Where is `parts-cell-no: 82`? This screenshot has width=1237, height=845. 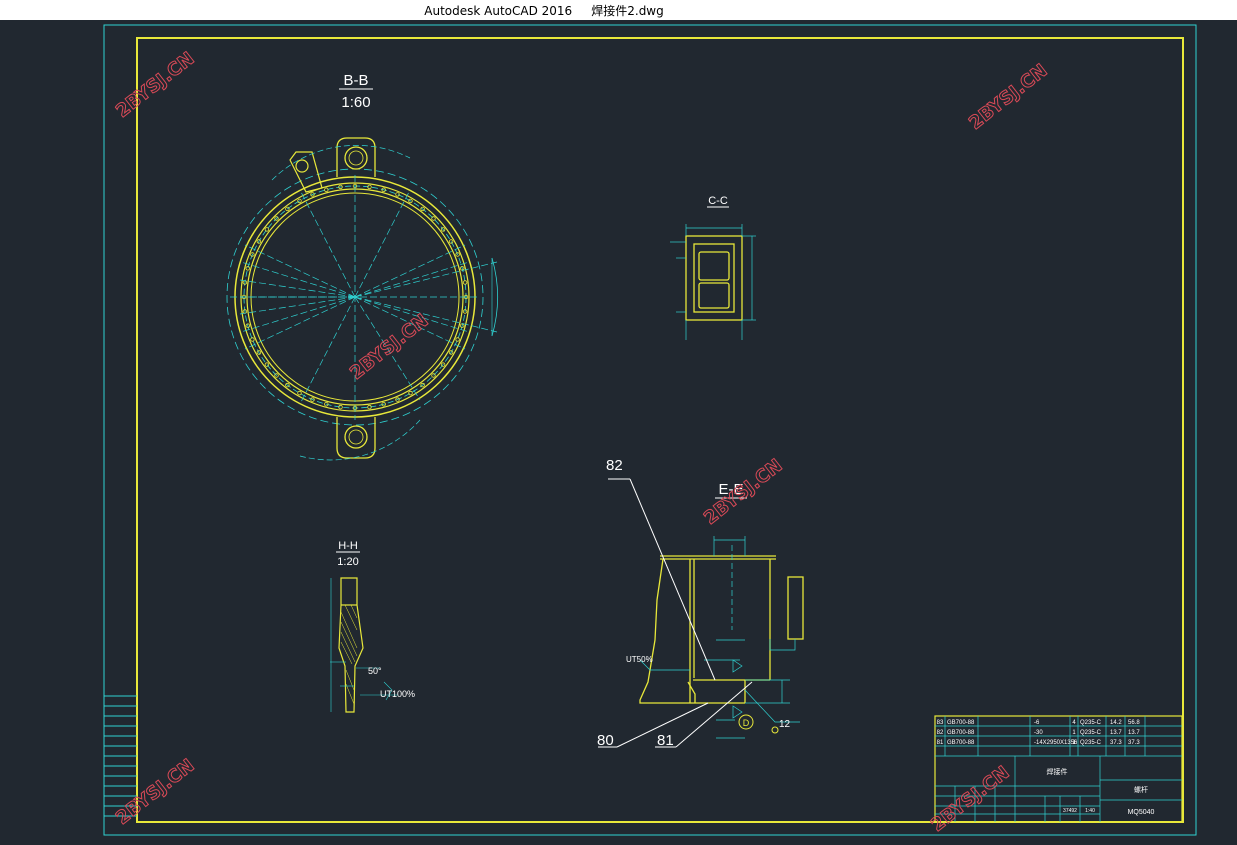
parts-cell-no: 82 is located at coordinates (940, 733).